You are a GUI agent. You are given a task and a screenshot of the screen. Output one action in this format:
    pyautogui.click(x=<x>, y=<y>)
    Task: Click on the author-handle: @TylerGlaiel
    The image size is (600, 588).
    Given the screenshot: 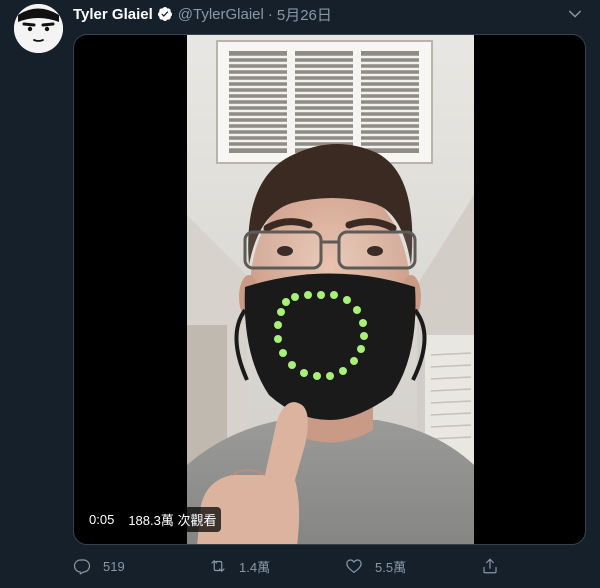 What is the action you would take?
    pyautogui.click(x=221, y=14)
    